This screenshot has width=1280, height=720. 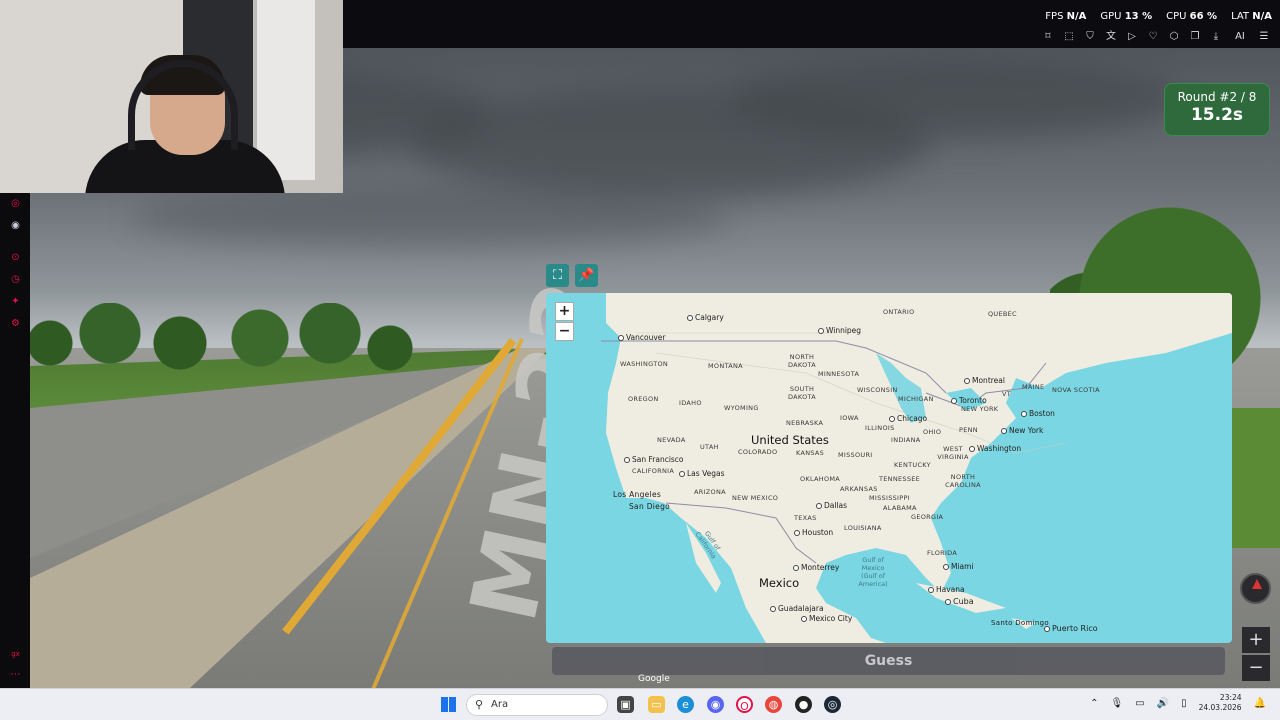 What do you see at coordinates (572, 275) in the screenshot?
I see `map-tools: ⛶ 📌` at bounding box center [572, 275].